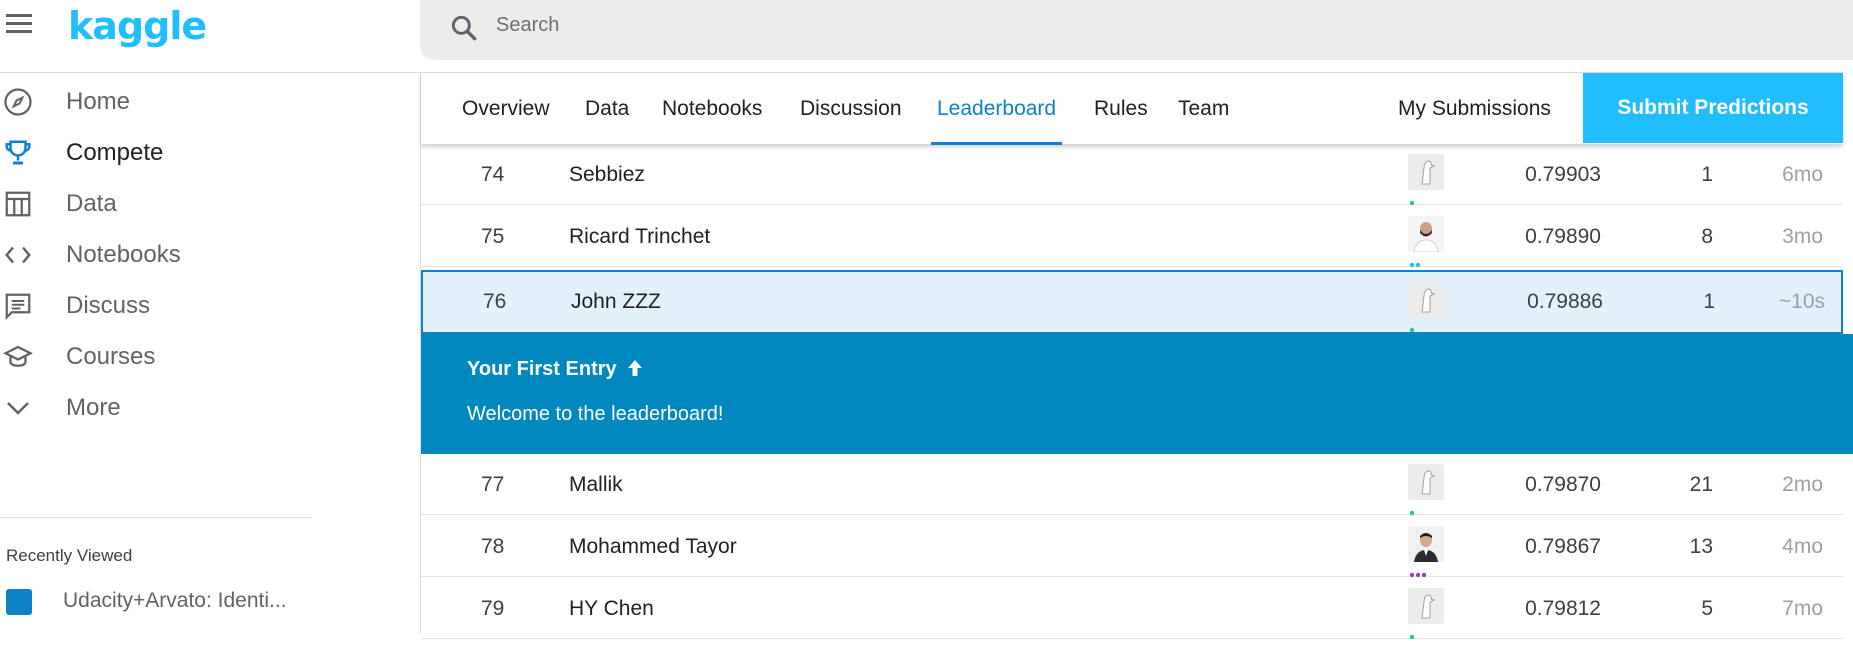 This screenshot has width=1853, height=645. I want to click on top-bar: kaggle, so click(926, 36).